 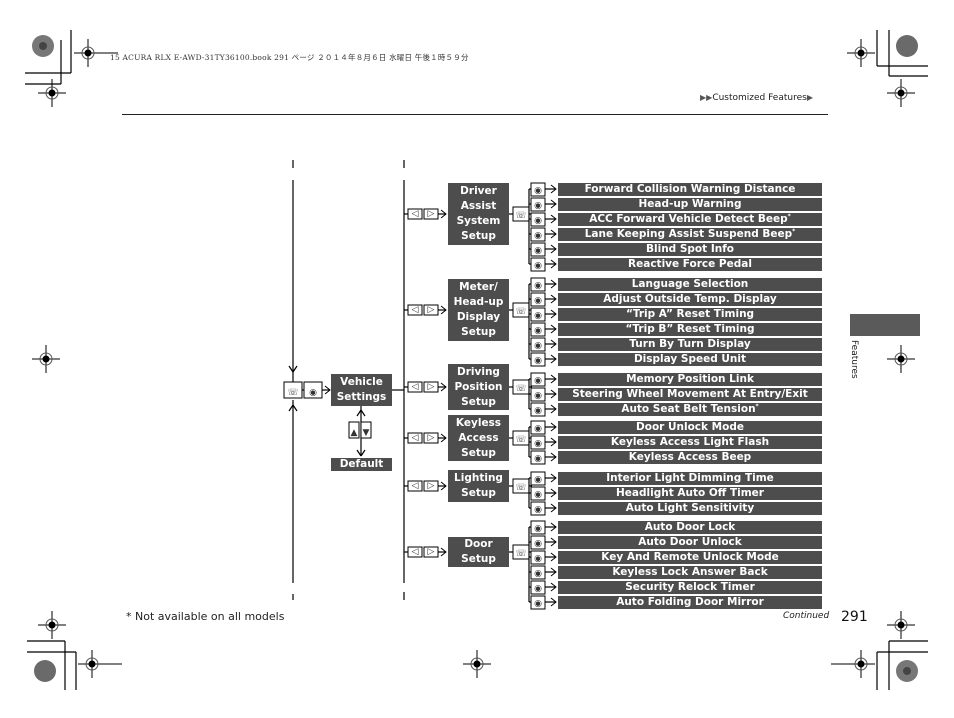 What do you see at coordinates (366, 430) in the screenshot?
I see `down-knob-icon: ▼` at bounding box center [366, 430].